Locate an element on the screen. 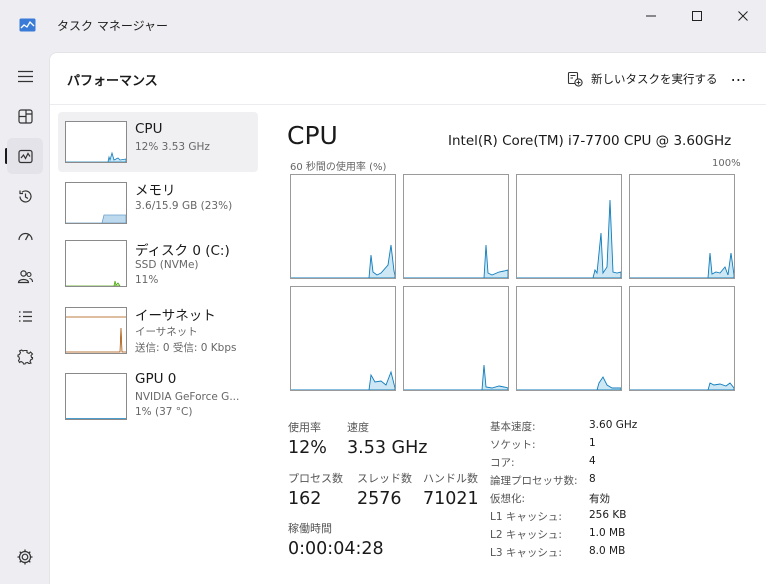  nav-processes is located at coordinates (25, 116).